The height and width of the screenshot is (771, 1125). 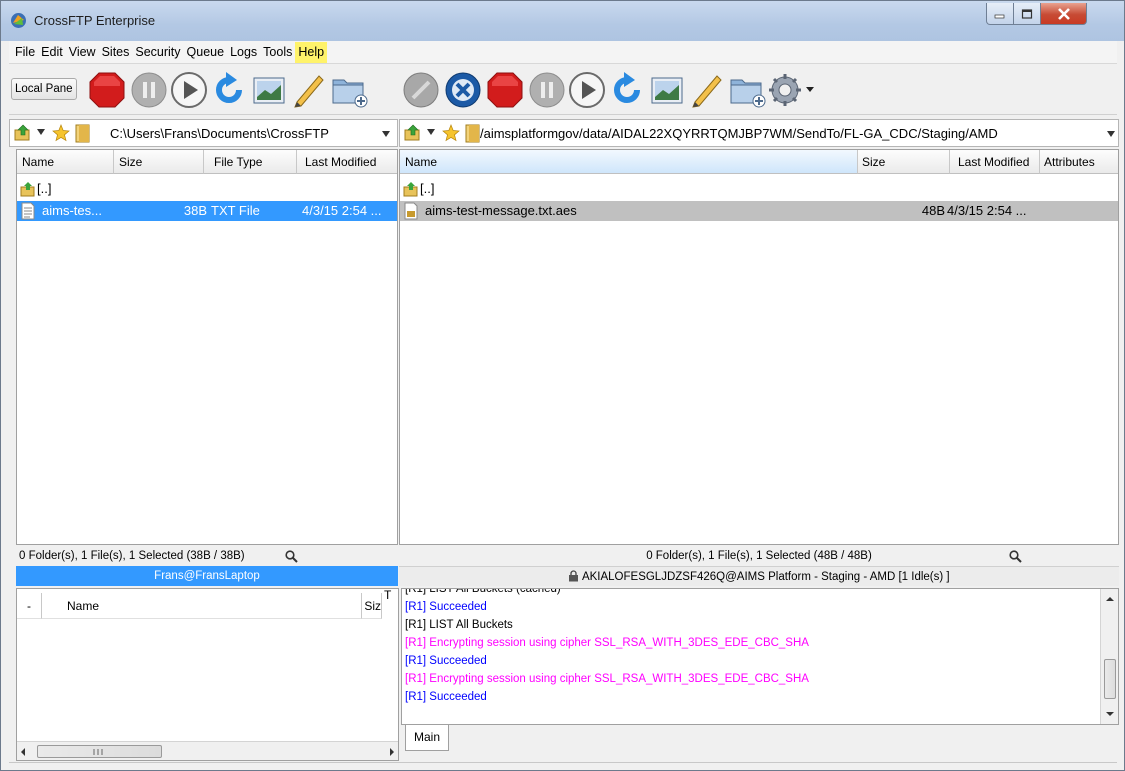 I want to click on menu-logs: Logs, so click(x=243, y=52).